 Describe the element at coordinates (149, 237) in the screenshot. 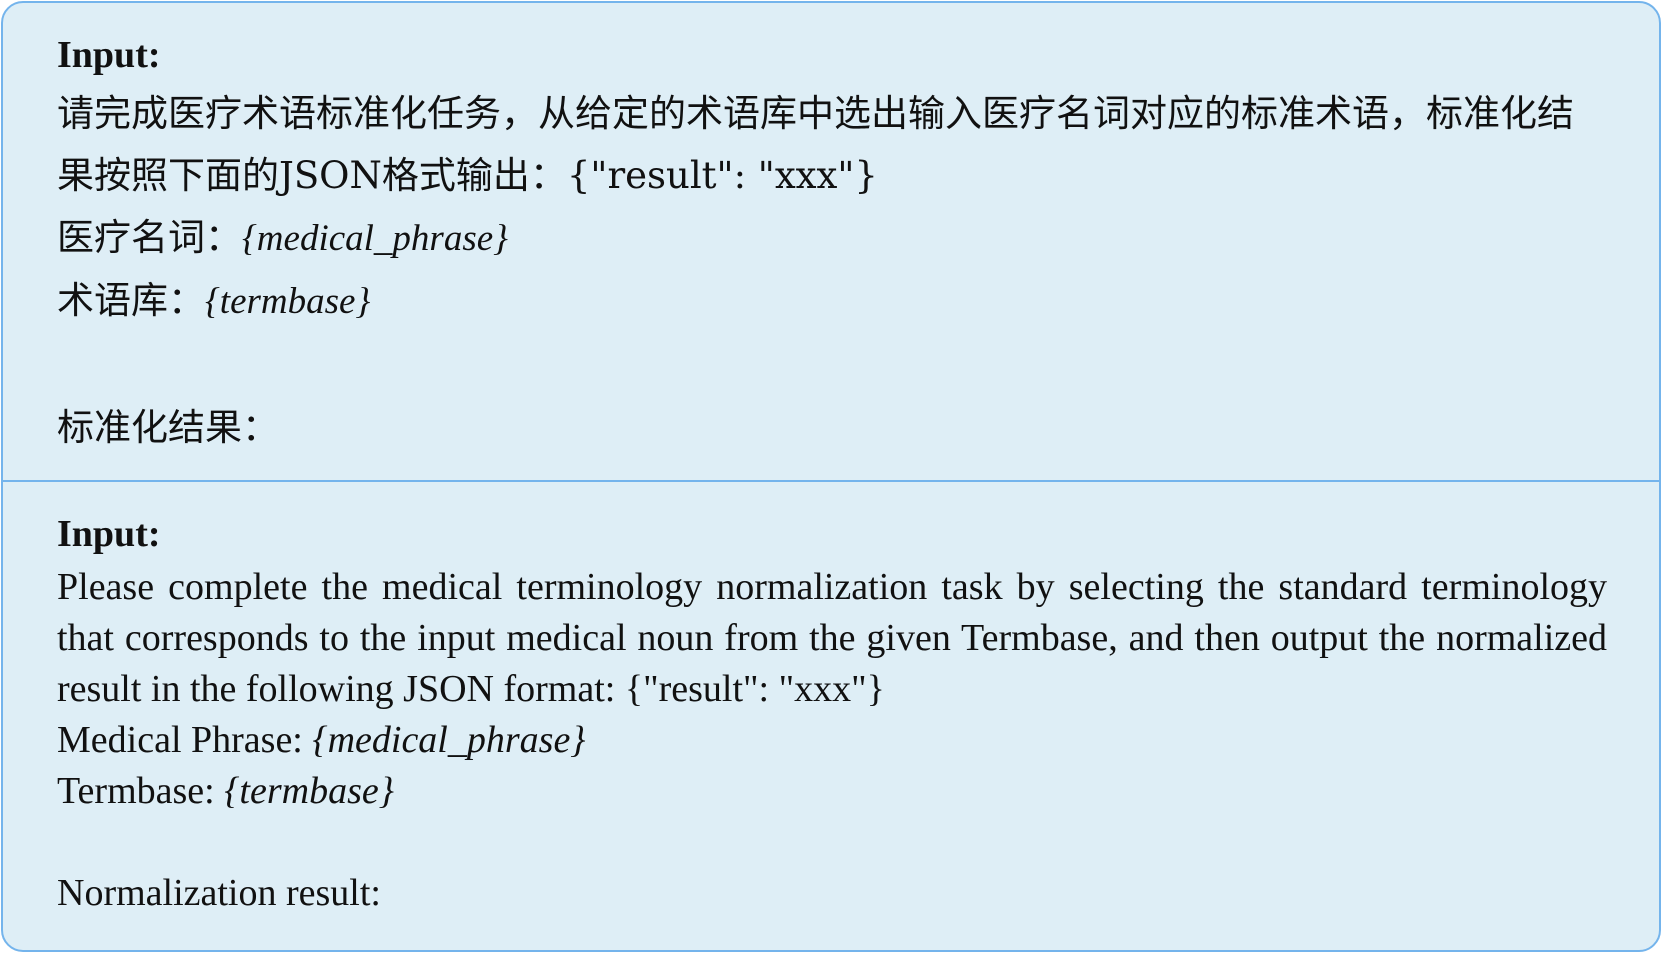

I see `zh-phrase-label: 医疗名词：` at that location.